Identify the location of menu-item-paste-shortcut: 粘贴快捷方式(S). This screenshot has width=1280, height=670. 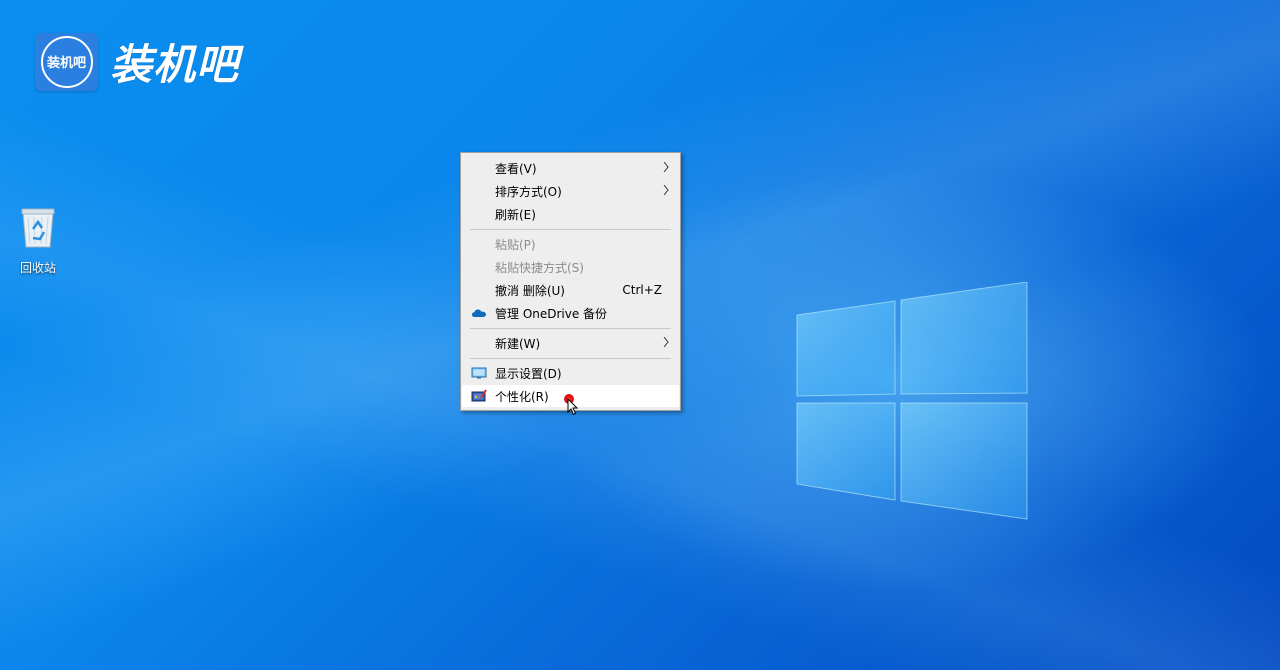
(570, 267).